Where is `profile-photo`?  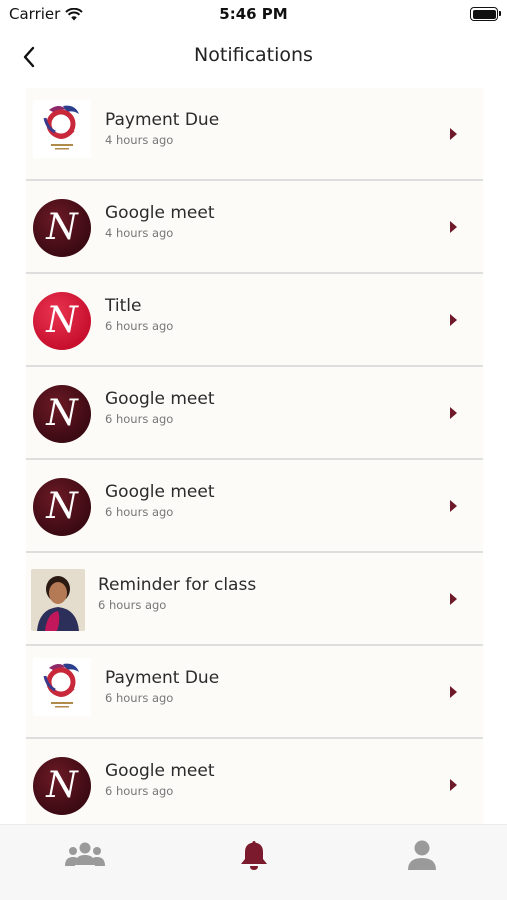
profile-photo is located at coordinates (58, 600).